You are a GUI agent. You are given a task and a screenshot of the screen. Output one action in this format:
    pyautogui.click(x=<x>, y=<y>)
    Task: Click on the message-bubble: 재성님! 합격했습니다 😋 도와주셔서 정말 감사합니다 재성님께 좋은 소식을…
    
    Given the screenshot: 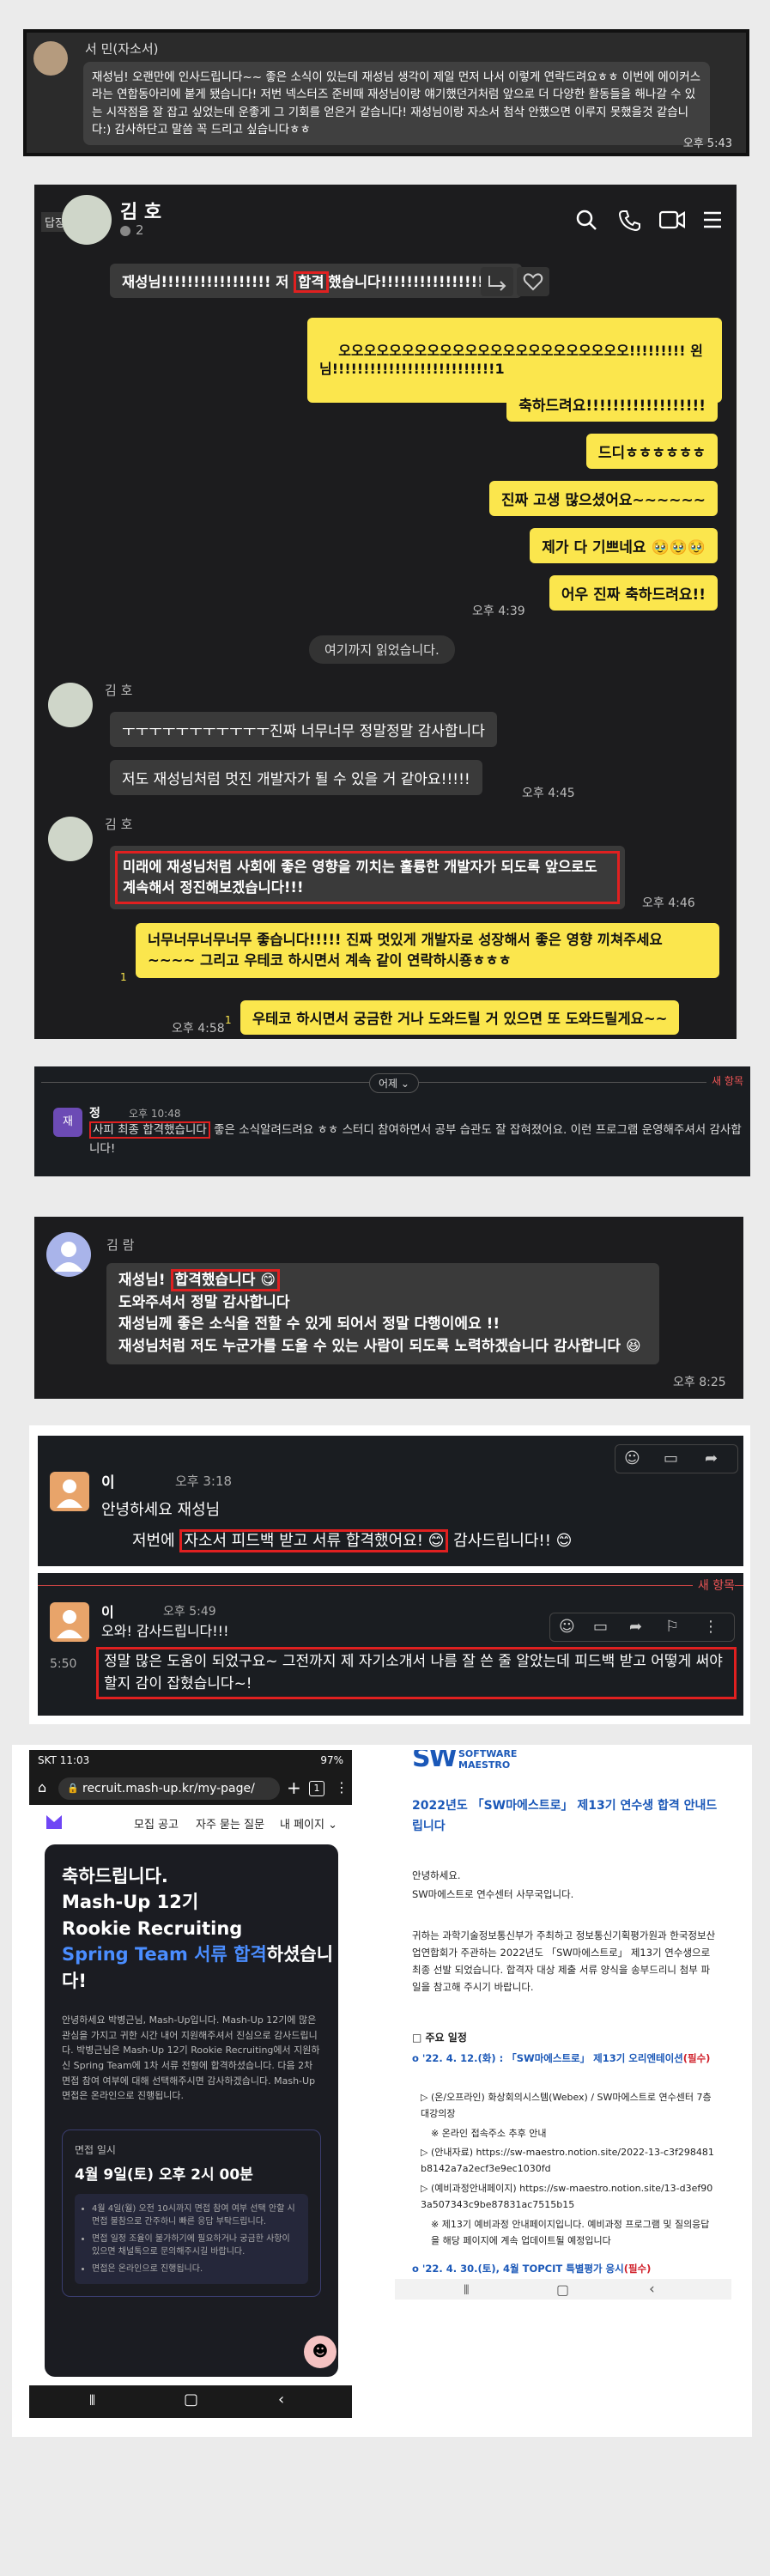 What is the action you would take?
    pyautogui.click(x=382, y=1313)
    